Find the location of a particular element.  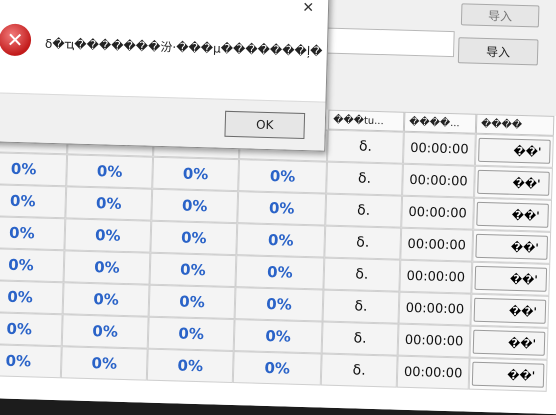

top-button: 导入 is located at coordinates (500, 15).